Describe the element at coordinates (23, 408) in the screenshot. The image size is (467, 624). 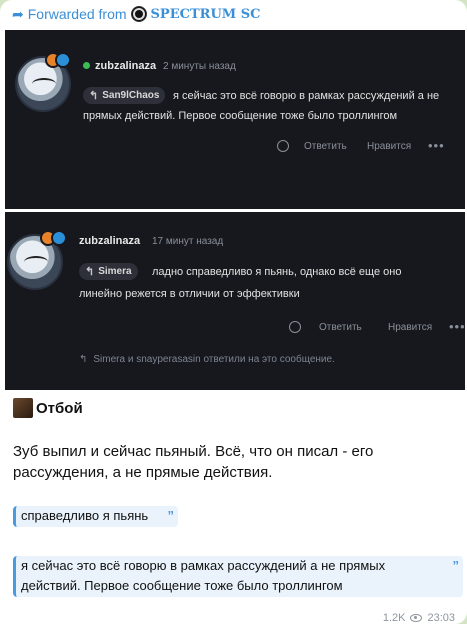
I see `title-emoji-icon` at that location.